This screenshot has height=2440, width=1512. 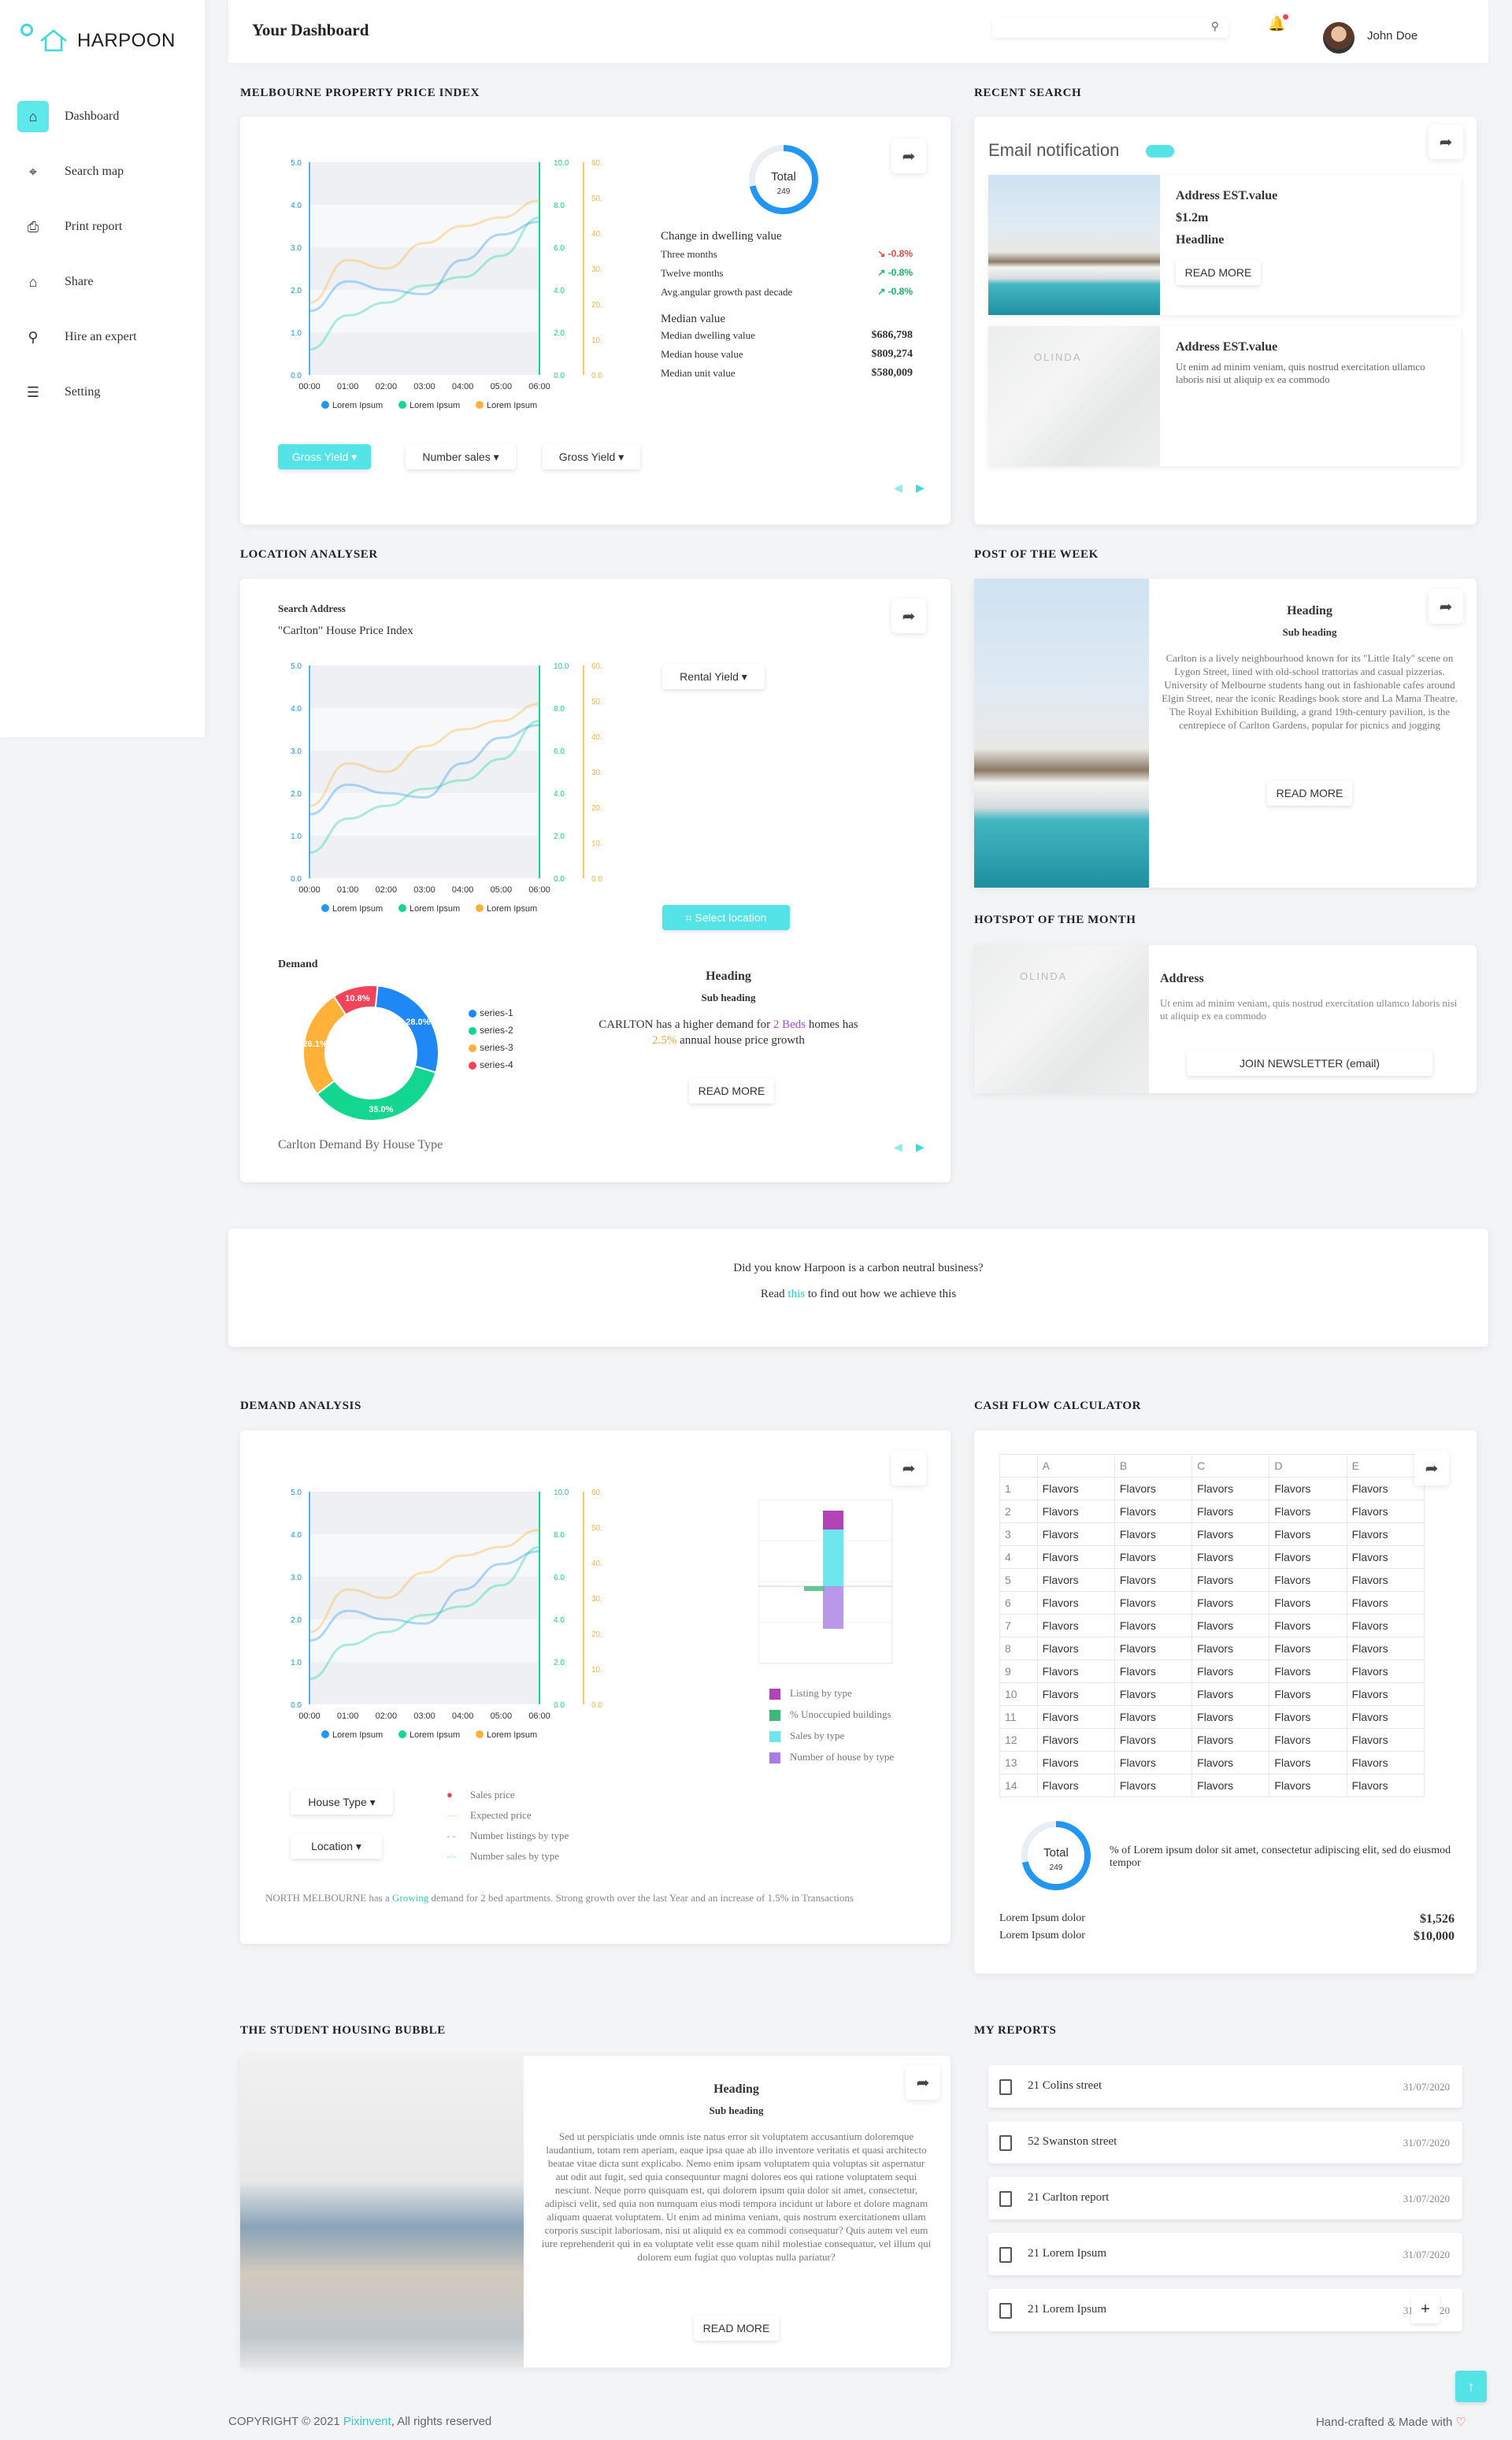 What do you see at coordinates (713, 676) in the screenshot?
I see `rental-yield-dropdown: Rental Yield ▾` at bounding box center [713, 676].